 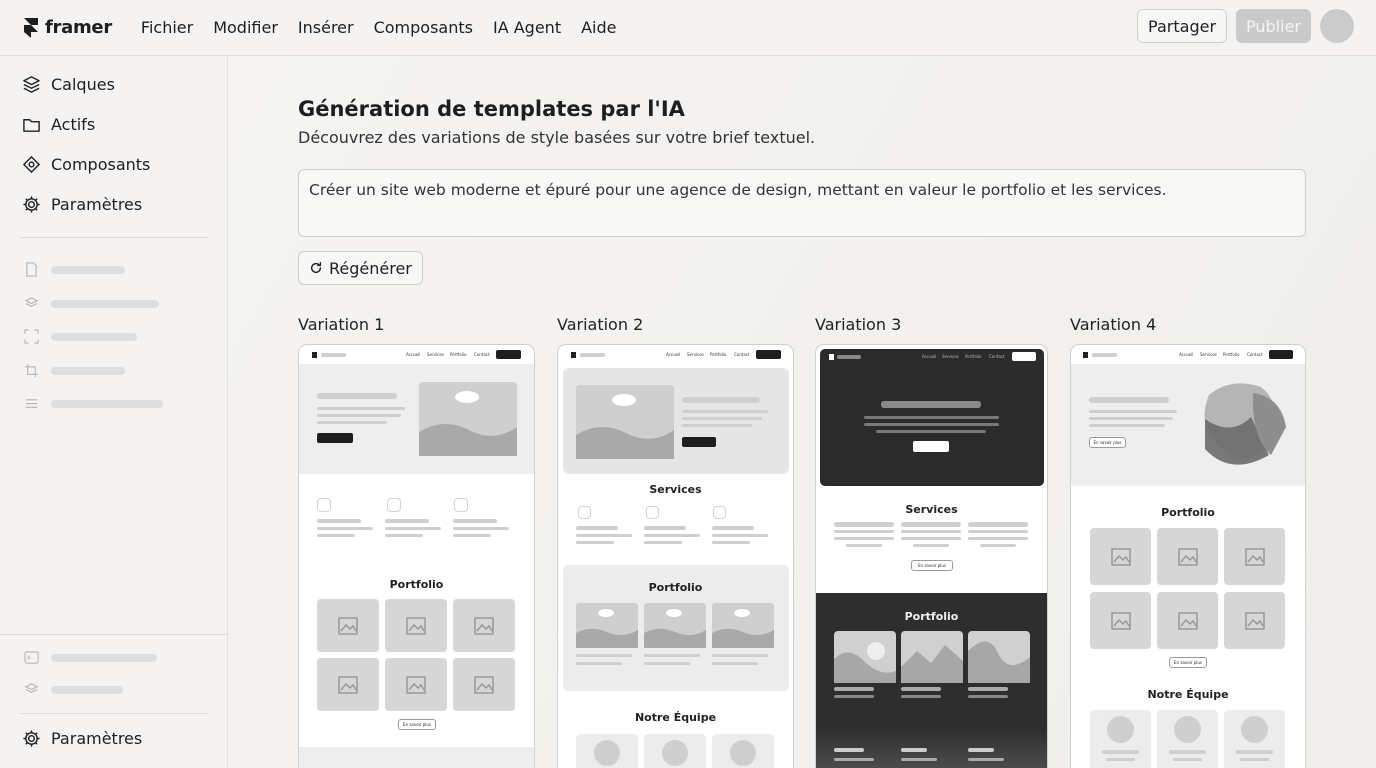 What do you see at coordinates (360, 268) in the screenshot?
I see `regenerate-button: Régénérer` at bounding box center [360, 268].